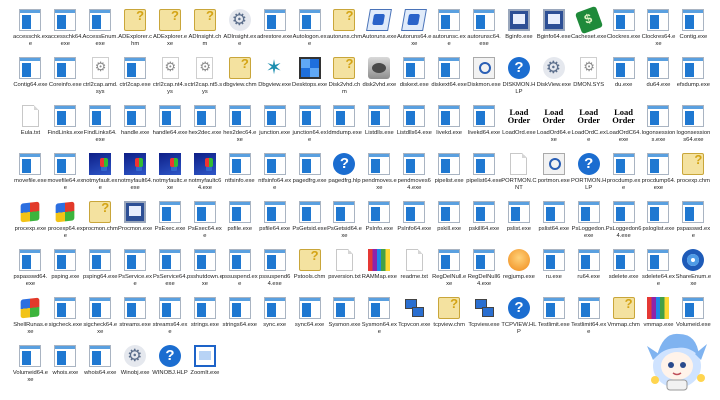 The height and width of the screenshot is (400, 720). What do you see at coordinates (239, 176) in the screenshot?
I see `file-item-ntfsinfo: ntfsinfo.exe` at bounding box center [239, 176].